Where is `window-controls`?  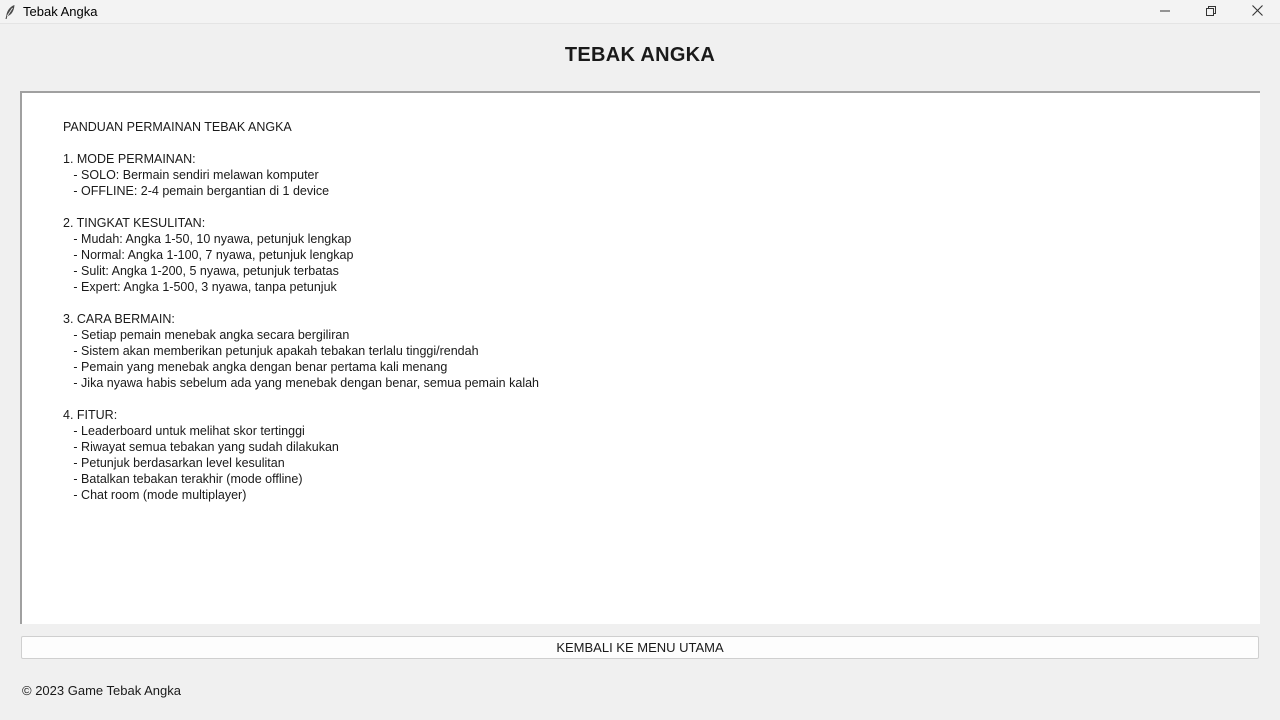
window-controls is located at coordinates (1211, 12).